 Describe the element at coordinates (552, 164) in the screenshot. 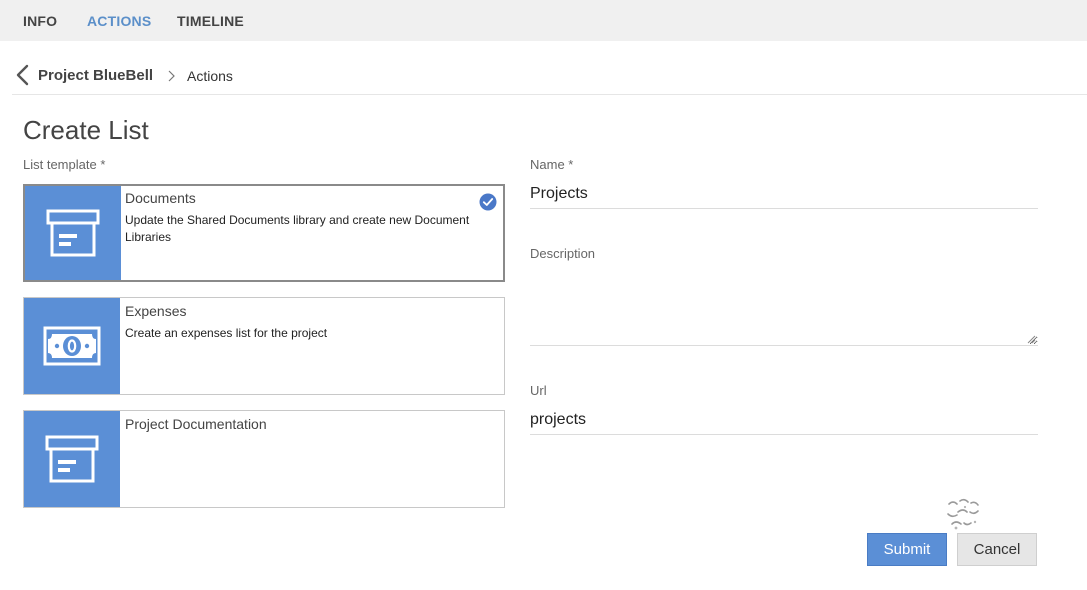

I see `name-label: Name *` at that location.